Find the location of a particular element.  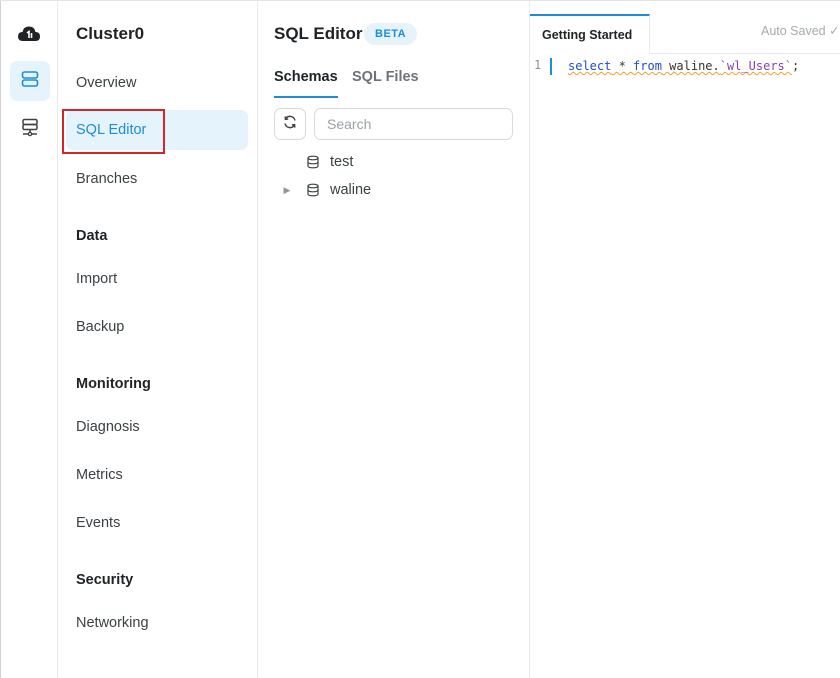

refresh-icon is located at coordinates (290, 124).